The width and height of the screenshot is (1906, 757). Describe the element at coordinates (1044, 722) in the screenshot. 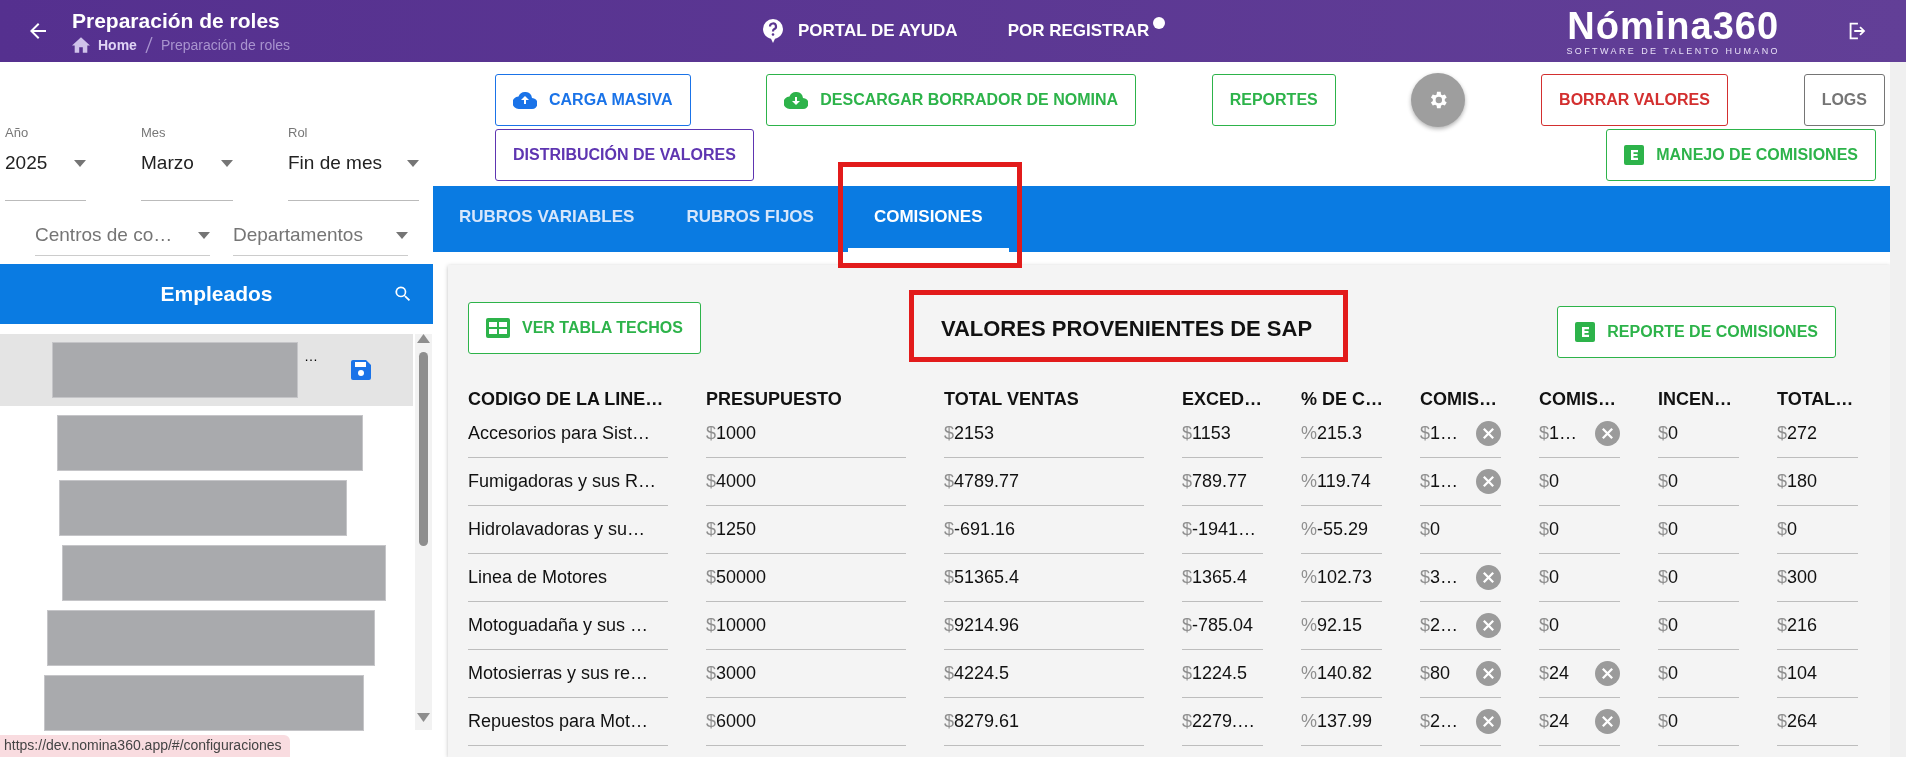

I see `table-cell: $8279.61` at that location.